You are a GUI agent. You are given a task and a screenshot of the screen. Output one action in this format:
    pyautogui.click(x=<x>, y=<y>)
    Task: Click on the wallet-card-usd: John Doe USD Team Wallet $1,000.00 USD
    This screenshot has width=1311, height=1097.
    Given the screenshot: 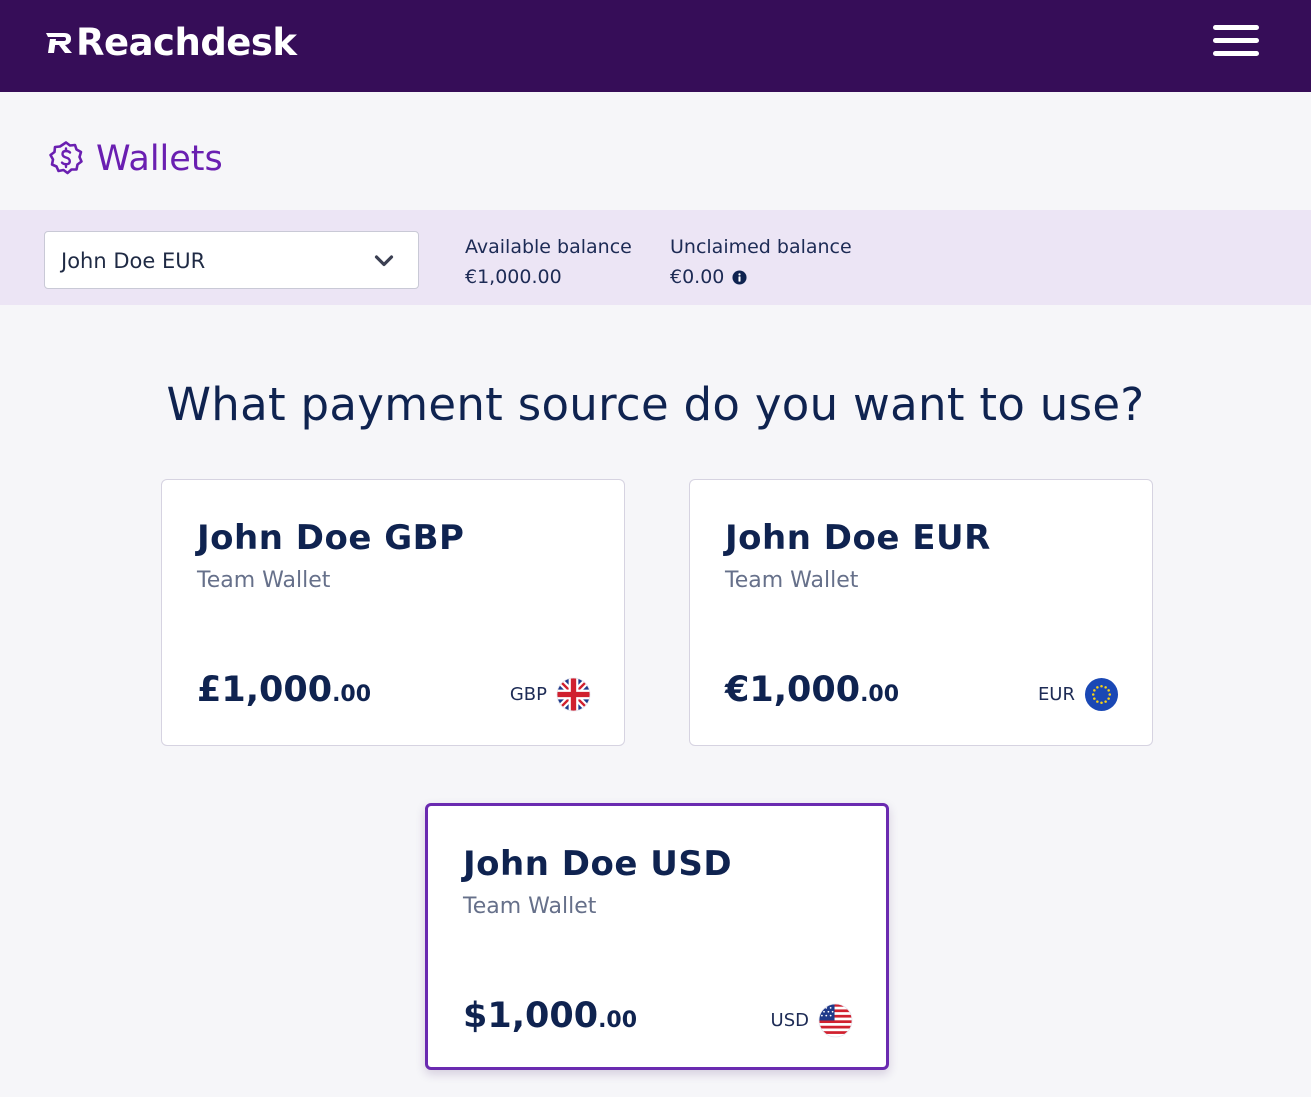 What is the action you would take?
    pyautogui.click(x=657, y=936)
    